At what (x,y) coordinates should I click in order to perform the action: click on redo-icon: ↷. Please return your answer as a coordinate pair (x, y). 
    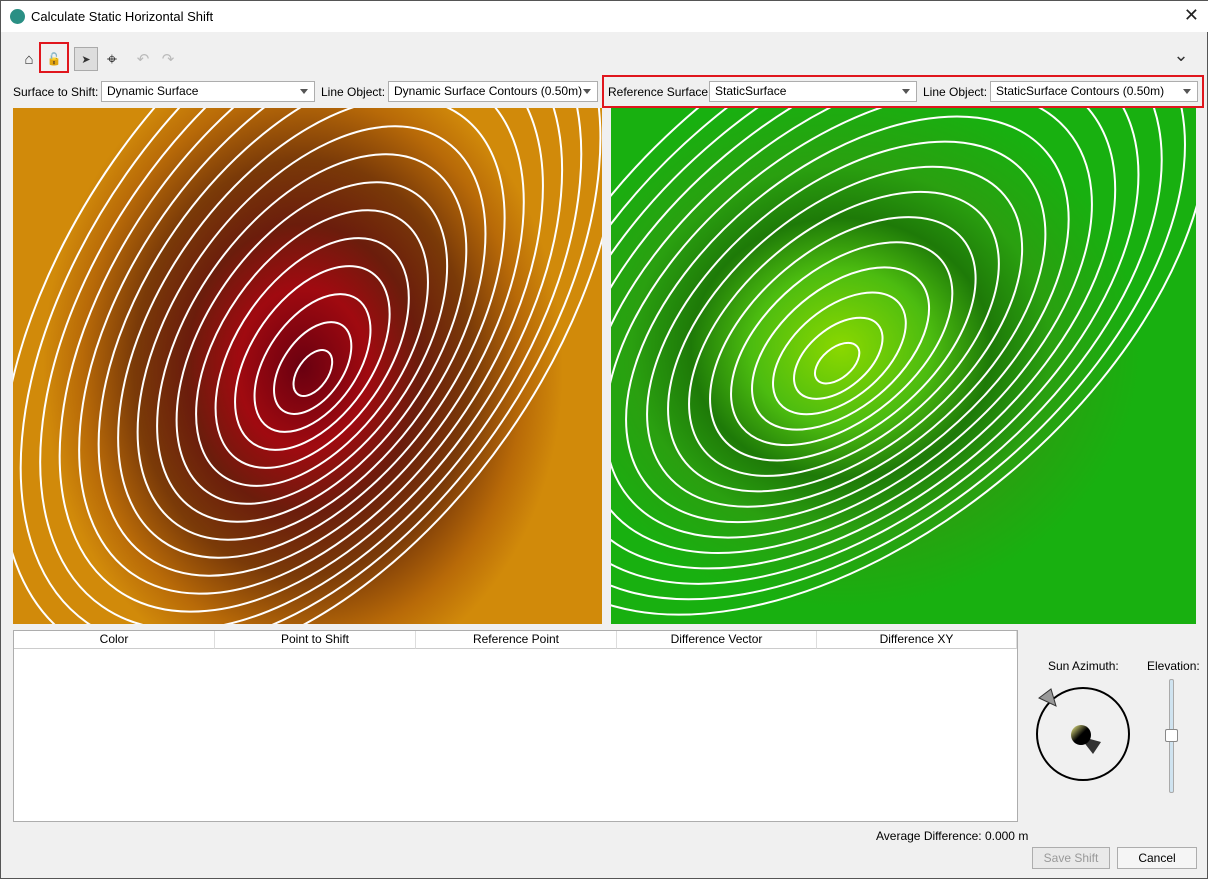
    Looking at the image, I should click on (168, 59).